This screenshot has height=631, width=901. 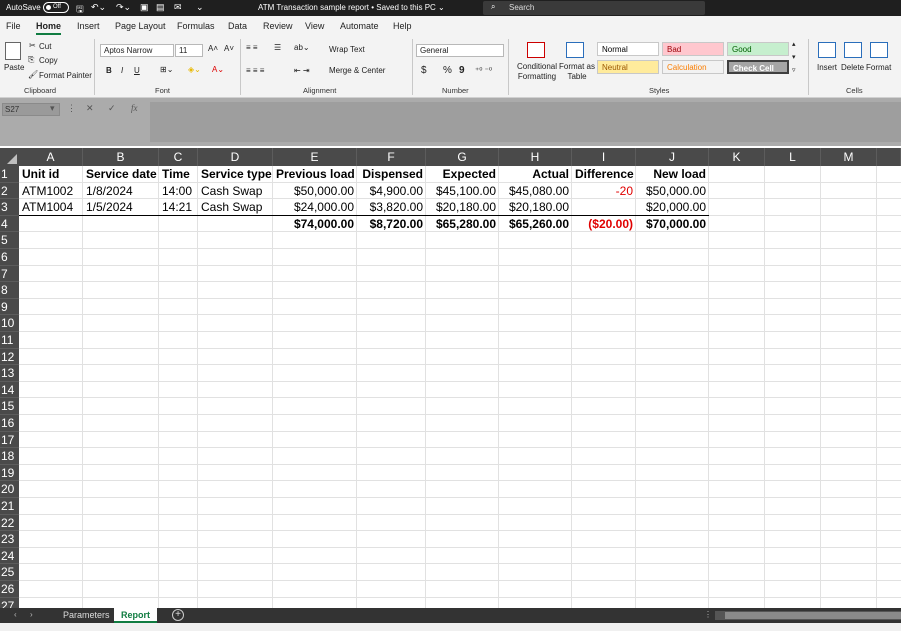 What do you see at coordinates (31, 60) in the screenshot?
I see `copy-icon: ⎘` at bounding box center [31, 60].